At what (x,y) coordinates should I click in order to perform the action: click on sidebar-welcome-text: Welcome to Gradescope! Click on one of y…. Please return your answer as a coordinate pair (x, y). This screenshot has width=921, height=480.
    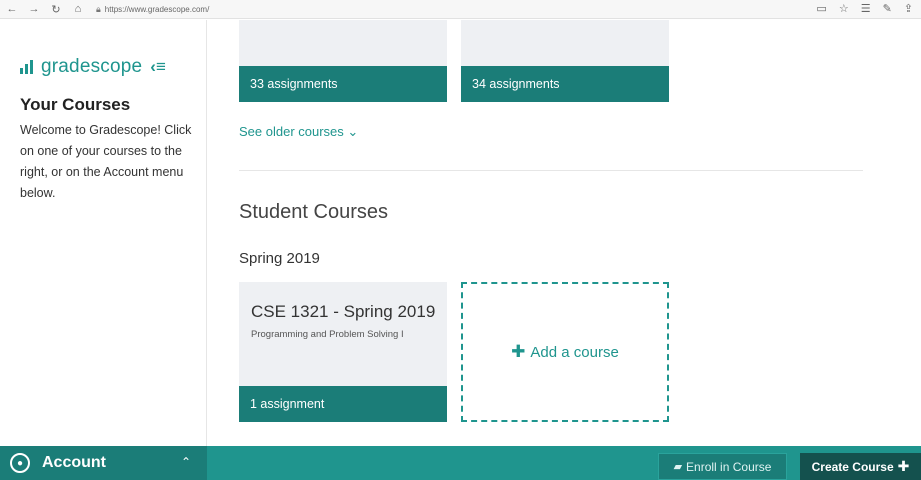
    Looking at the image, I should click on (106, 161).